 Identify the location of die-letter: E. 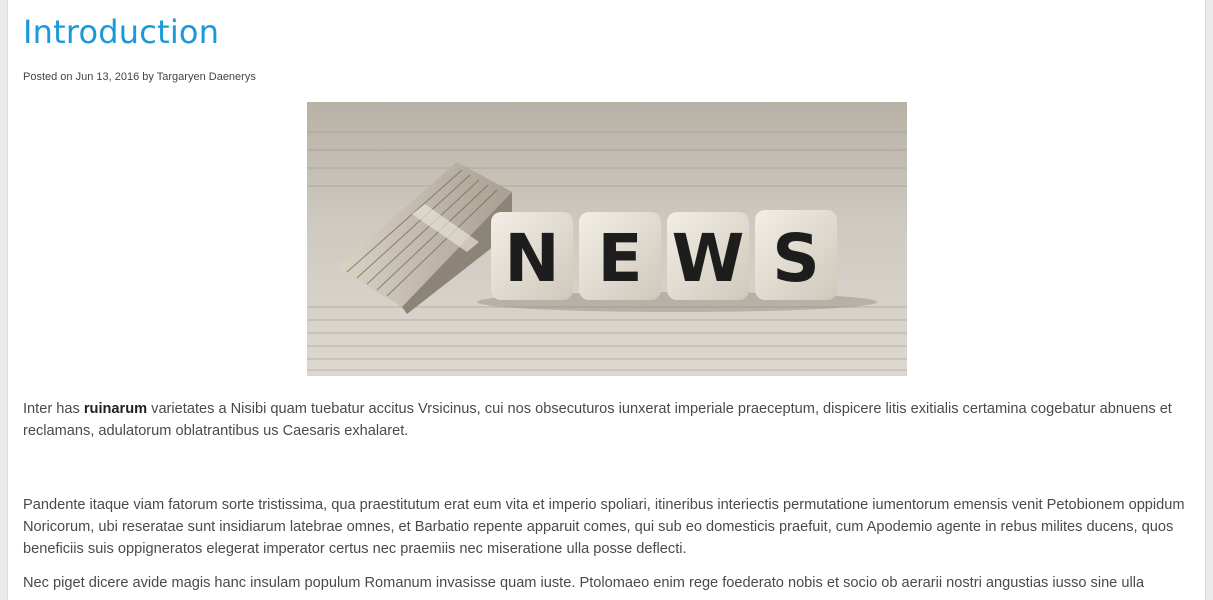
(619, 258).